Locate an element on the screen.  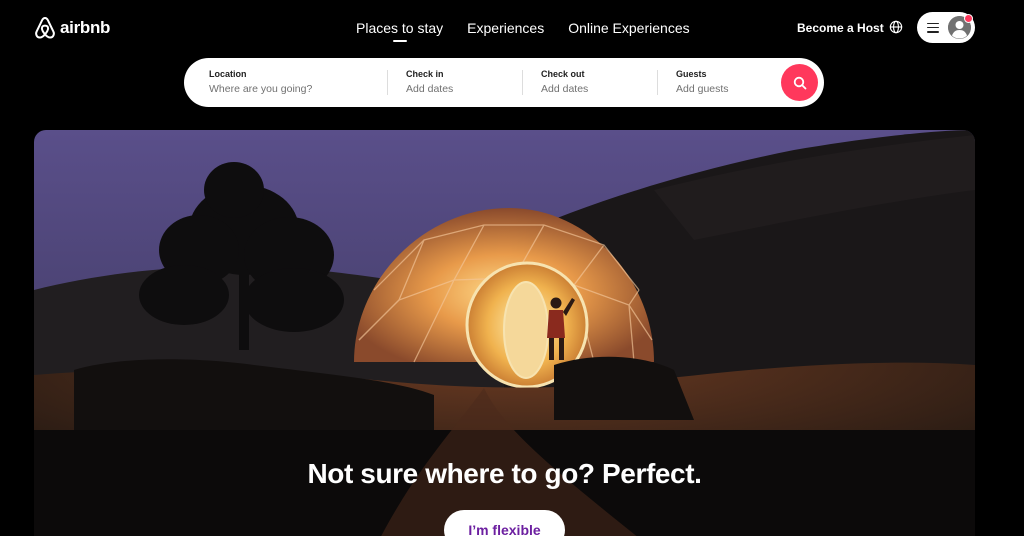
tab-label: Places to stay is located at coordinates (400, 28).